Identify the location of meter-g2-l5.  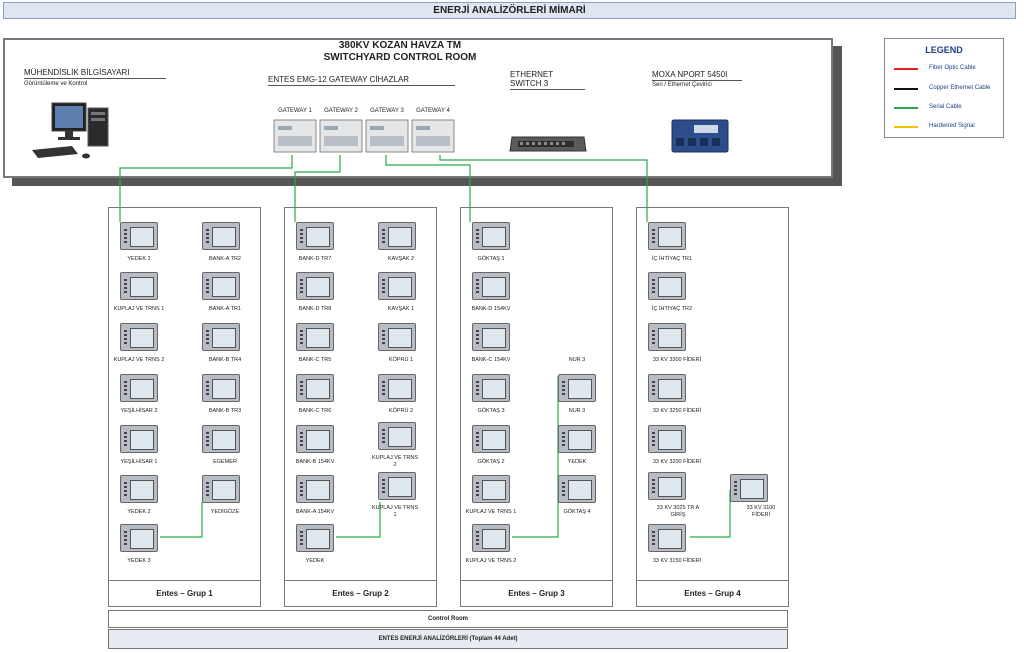
(315, 489).